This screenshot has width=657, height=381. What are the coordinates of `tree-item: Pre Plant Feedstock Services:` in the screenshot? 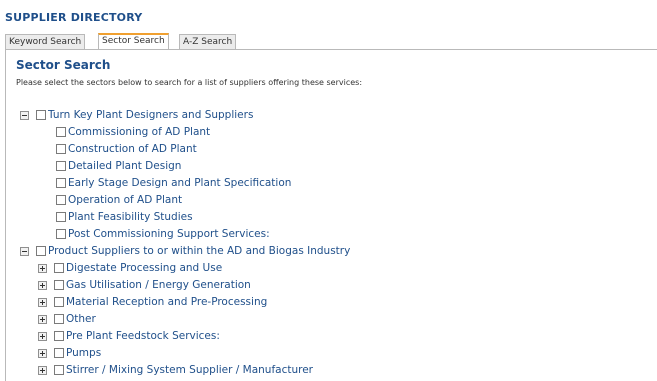 It's located at (129, 336).